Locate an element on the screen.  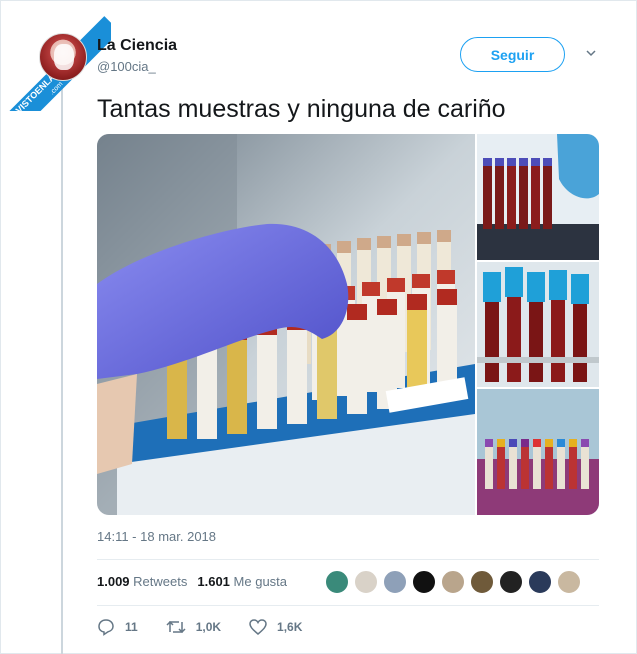
follow-button: Seguir is located at coordinates (512, 54).